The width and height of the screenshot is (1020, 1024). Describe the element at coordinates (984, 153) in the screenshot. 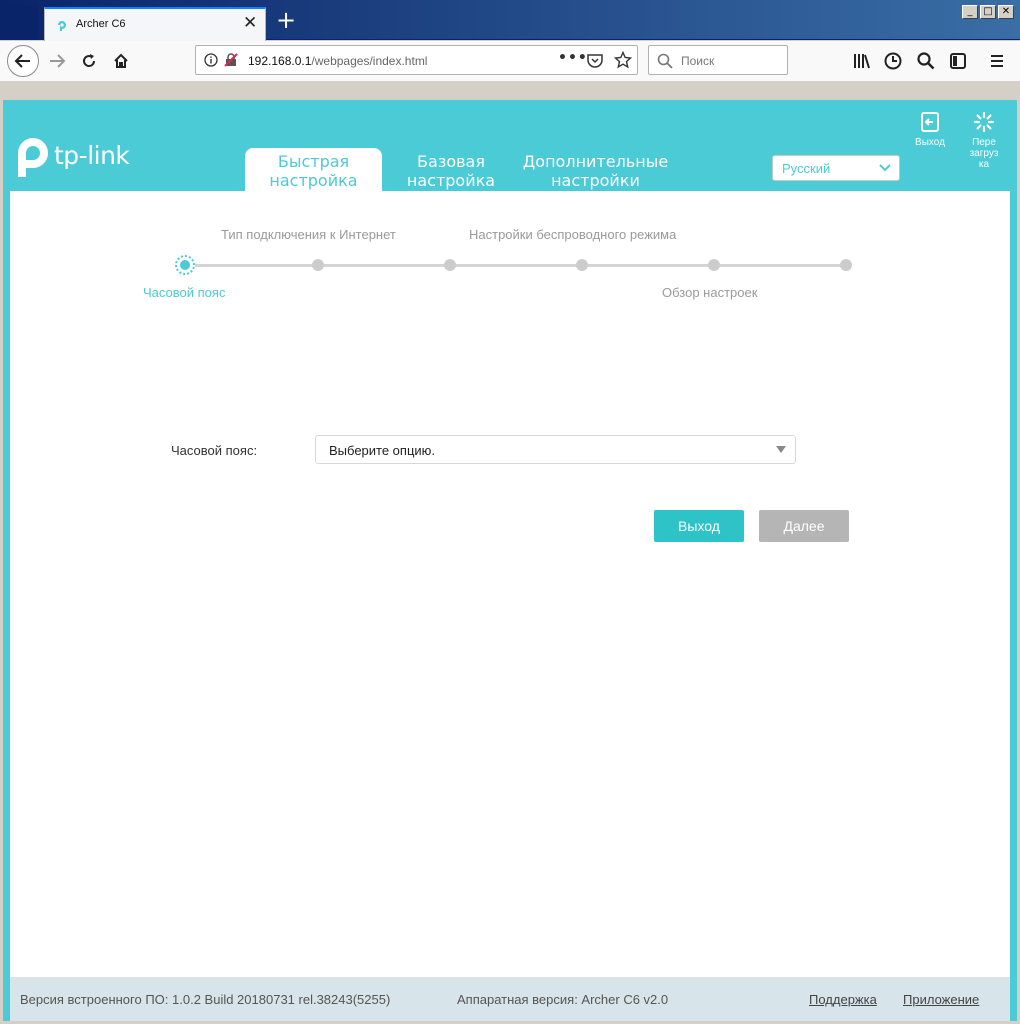

I see `reboot-label-2: загруз` at that location.